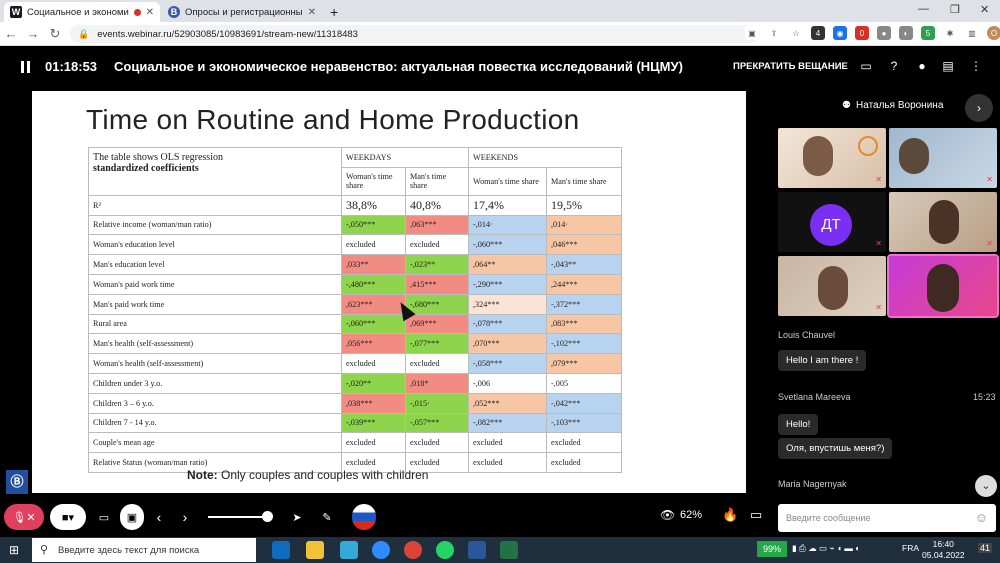 The width and height of the screenshot is (1000, 563). What do you see at coordinates (584, 423) in the screenshot?
I see `table-cell: -,103***` at bounding box center [584, 423].